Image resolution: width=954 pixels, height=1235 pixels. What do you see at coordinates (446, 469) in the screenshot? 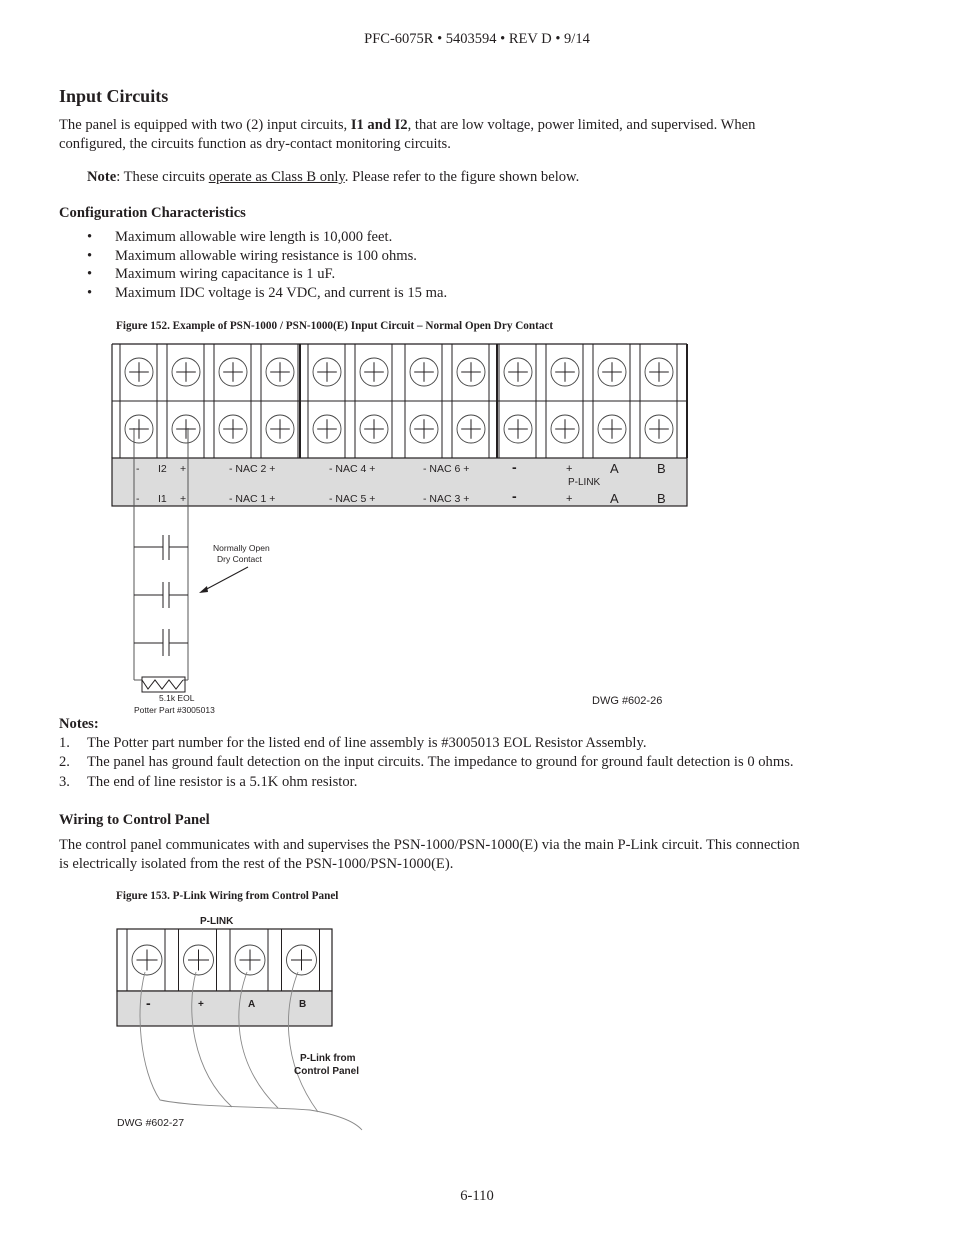
I see `terminal-label: - NAC 6 +` at bounding box center [446, 469].